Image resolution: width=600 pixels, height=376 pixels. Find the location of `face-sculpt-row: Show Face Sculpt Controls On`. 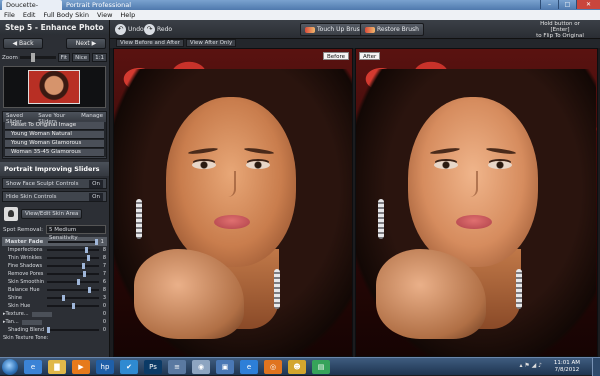

face-sculpt-row: Show Face Sculpt Controls On is located at coordinates (54, 183).